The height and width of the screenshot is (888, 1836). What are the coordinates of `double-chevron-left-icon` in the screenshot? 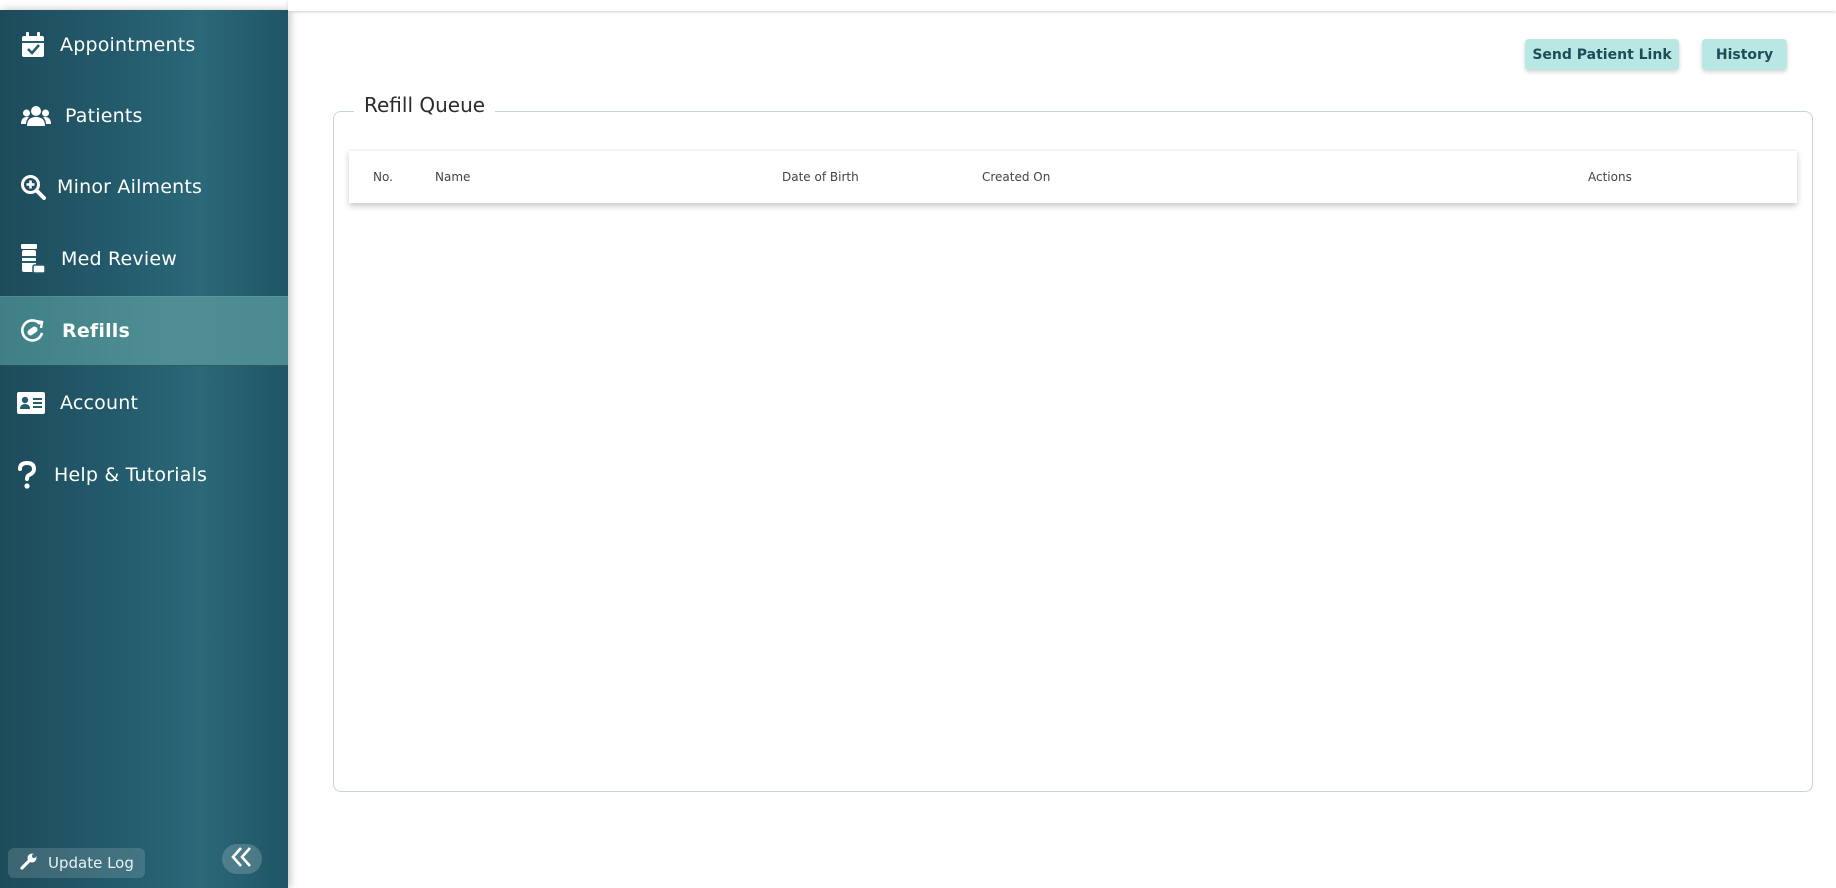 It's located at (242, 859).